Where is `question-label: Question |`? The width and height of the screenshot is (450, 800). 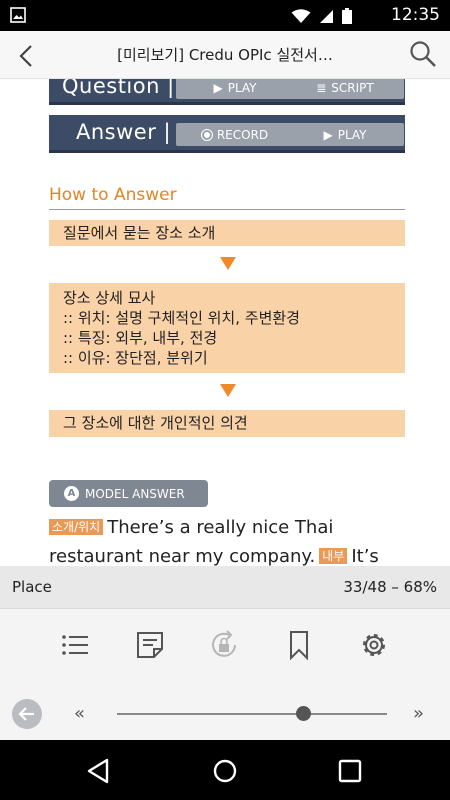
question-label: Question | is located at coordinates (118, 88).